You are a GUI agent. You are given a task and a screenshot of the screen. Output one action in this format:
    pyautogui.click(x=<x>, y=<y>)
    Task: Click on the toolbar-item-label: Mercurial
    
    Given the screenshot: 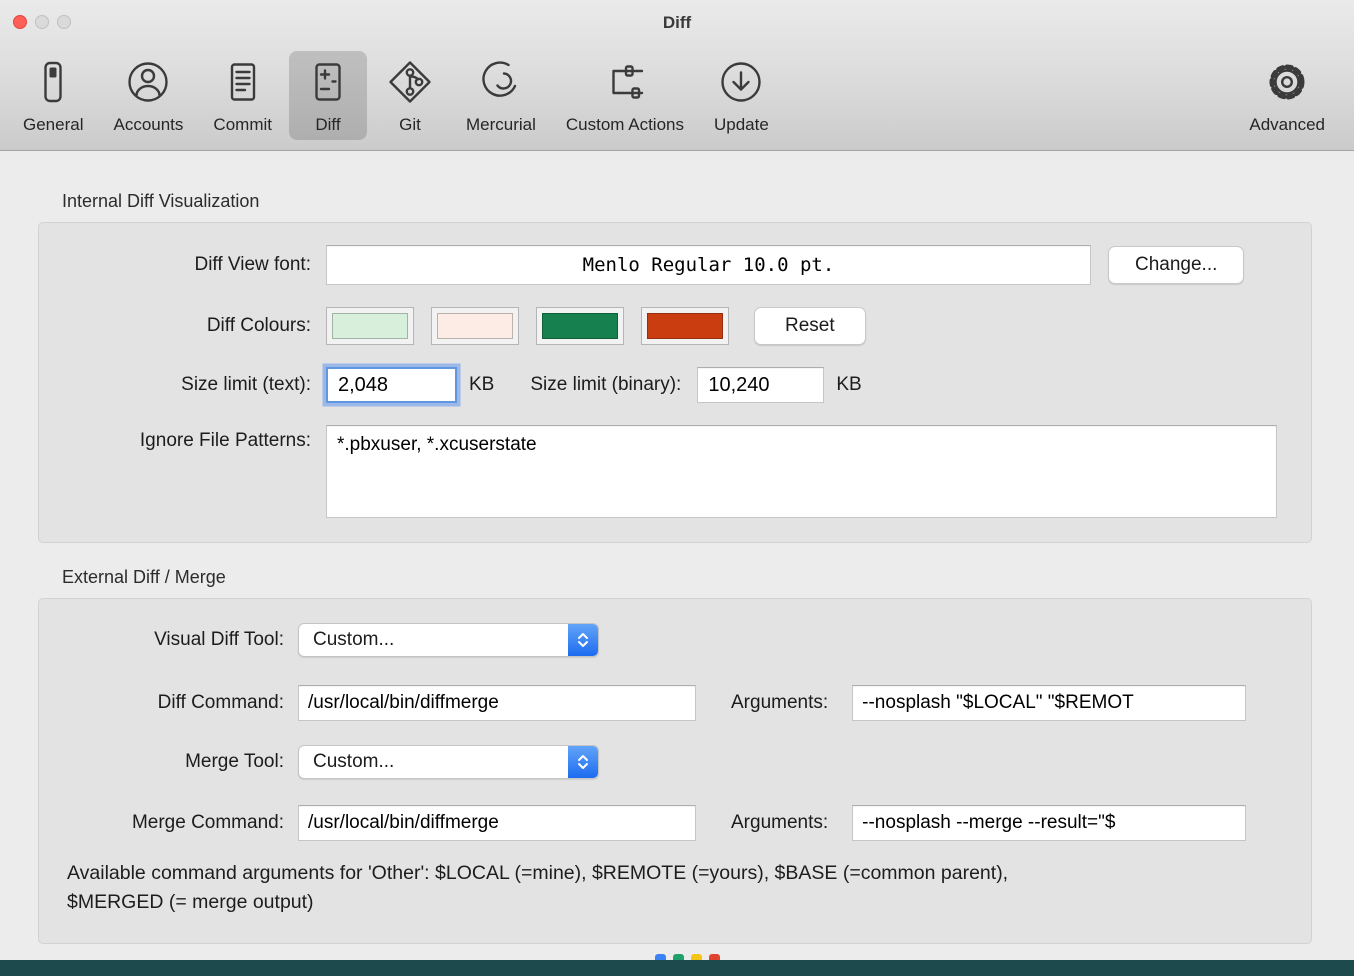 What is the action you would take?
    pyautogui.click(x=500, y=124)
    